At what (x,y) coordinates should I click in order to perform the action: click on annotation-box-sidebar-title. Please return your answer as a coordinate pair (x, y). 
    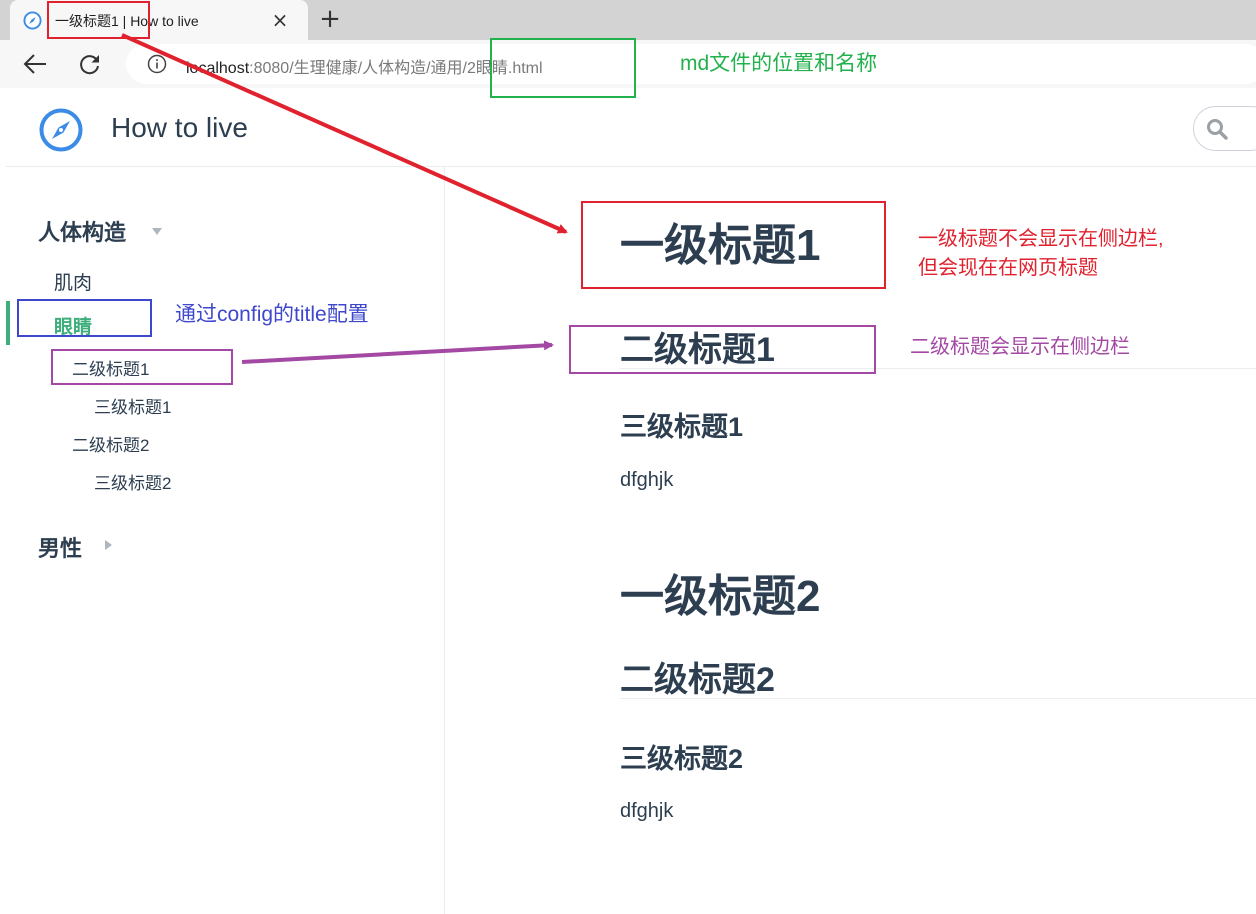
    Looking at the image, I should click on (84, 318).